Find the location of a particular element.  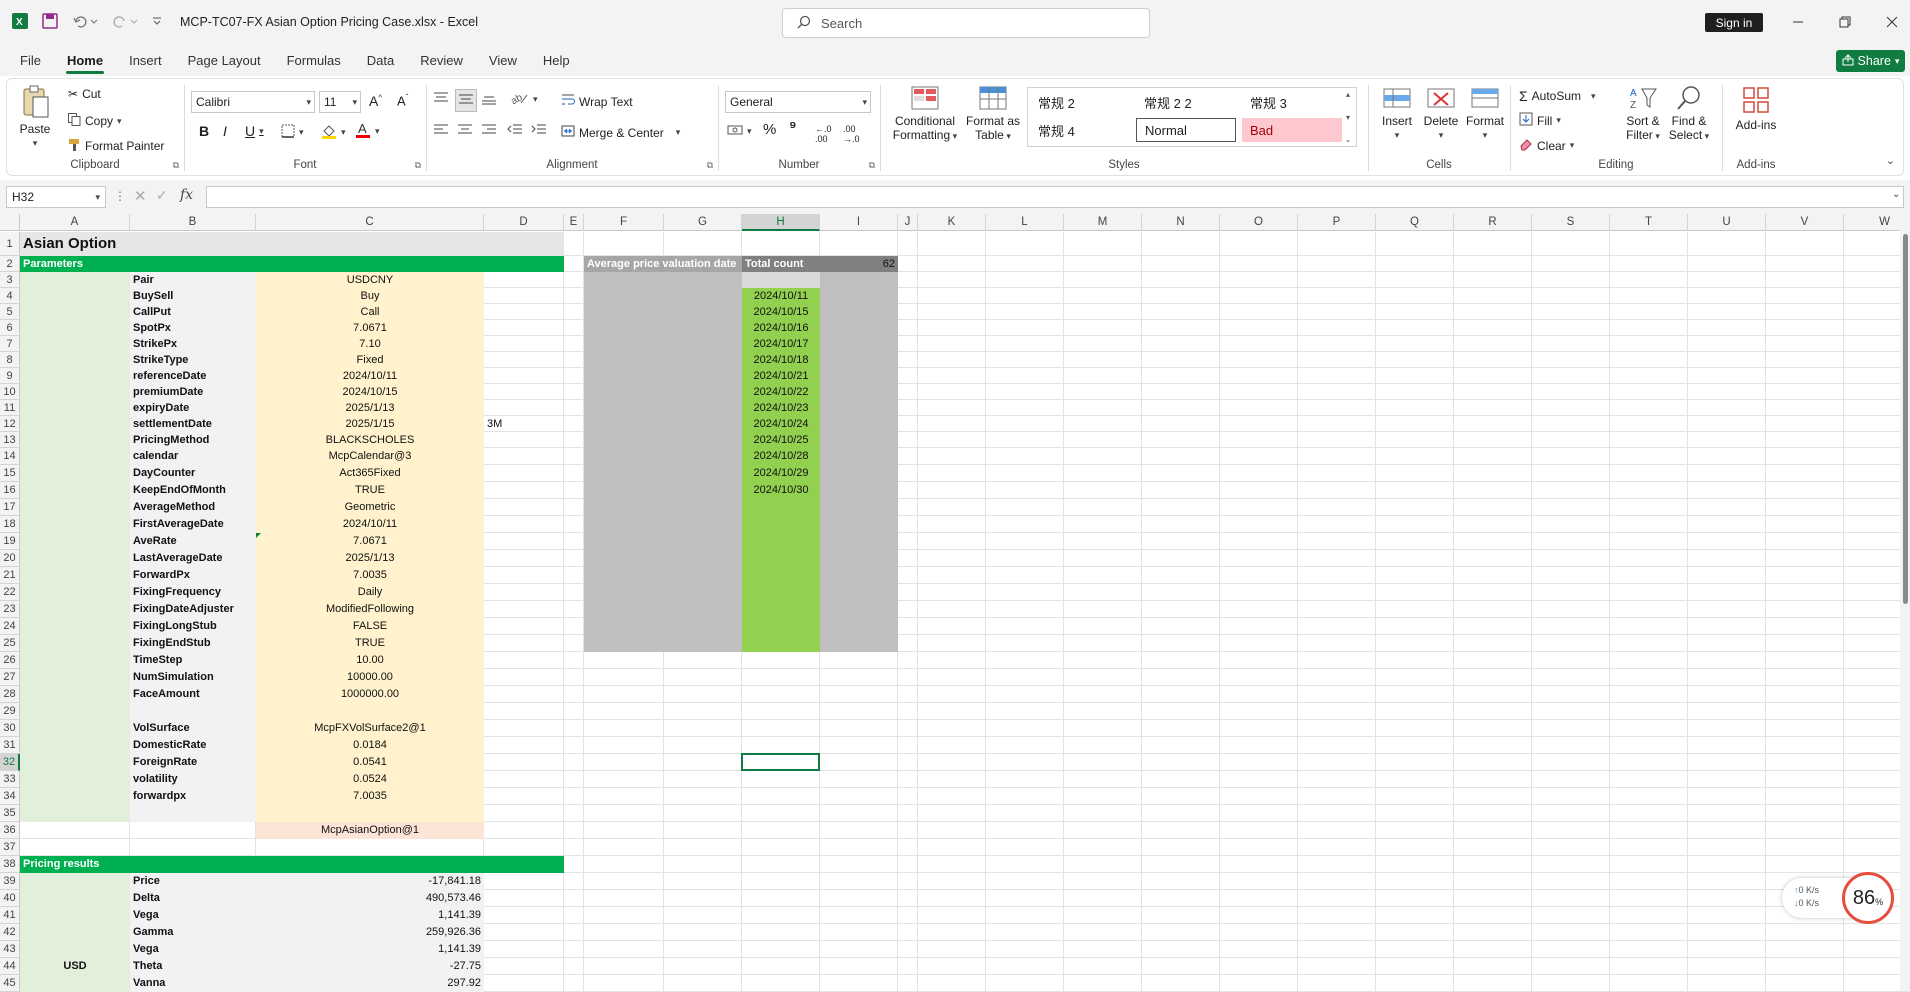

row-header: 37 is located at coordinates (10, 847).